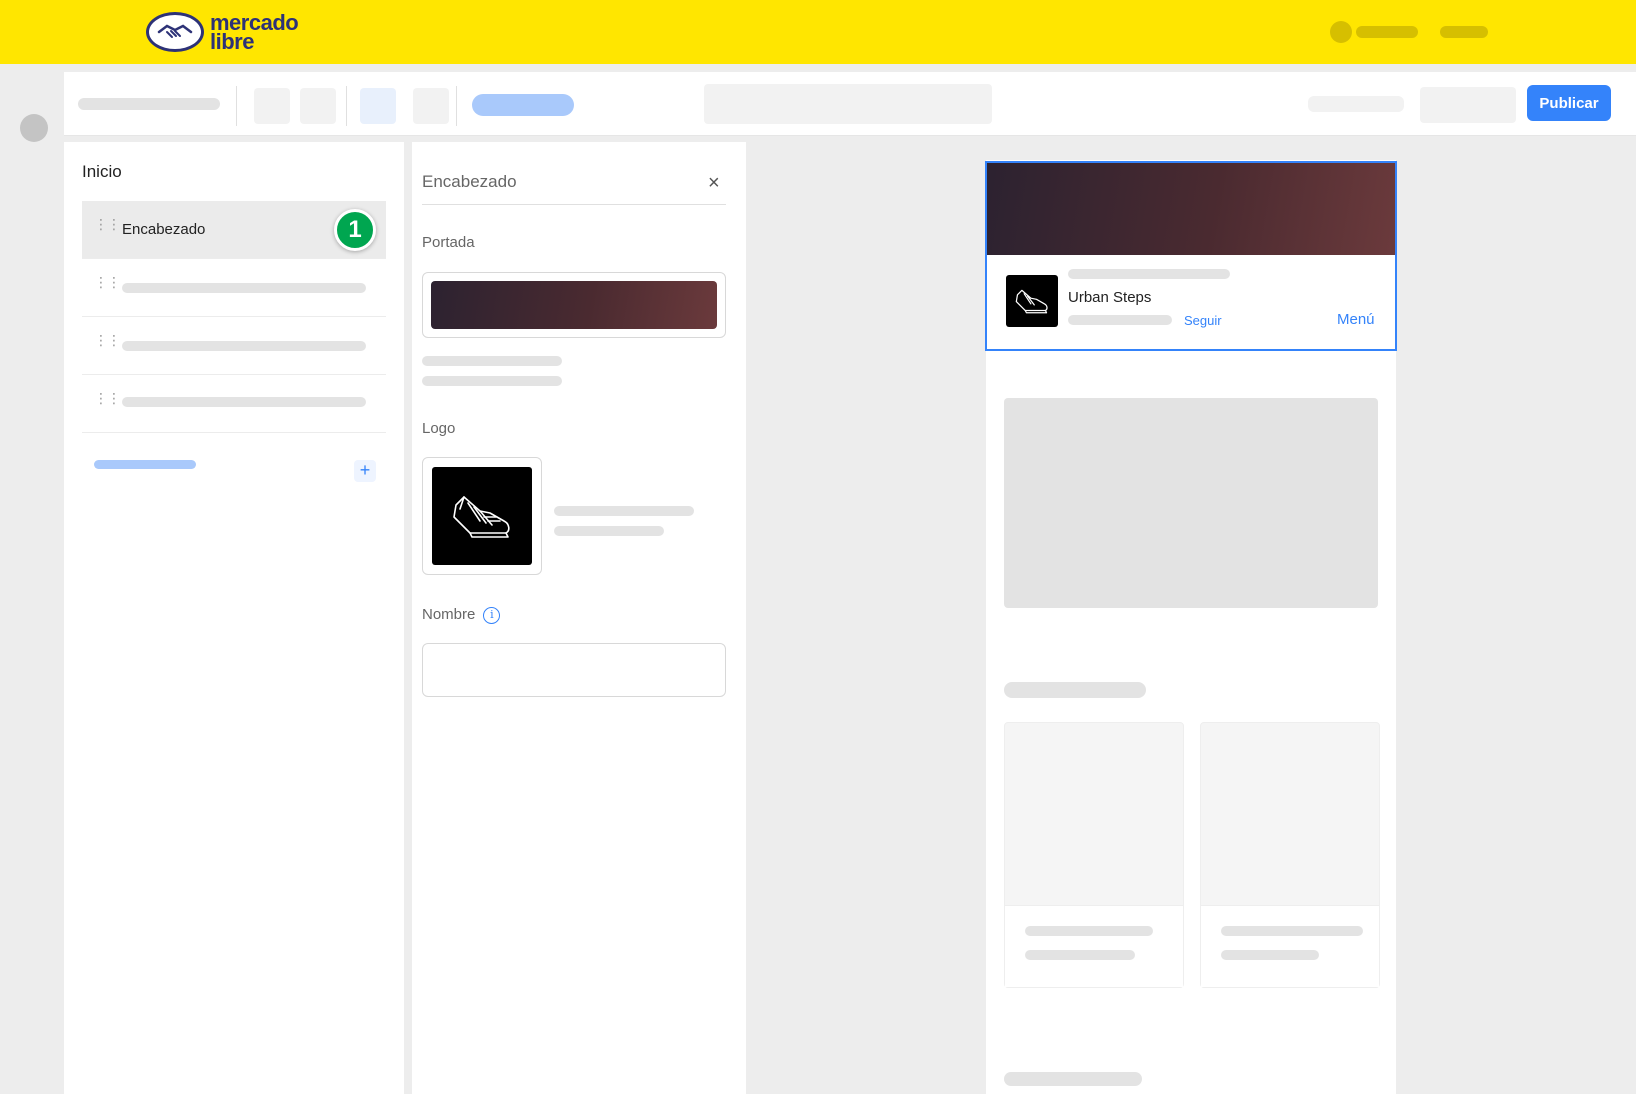 The image size is (1636, 1094). I want to click on toolbar-status-placeholder, so click(1356, 104).